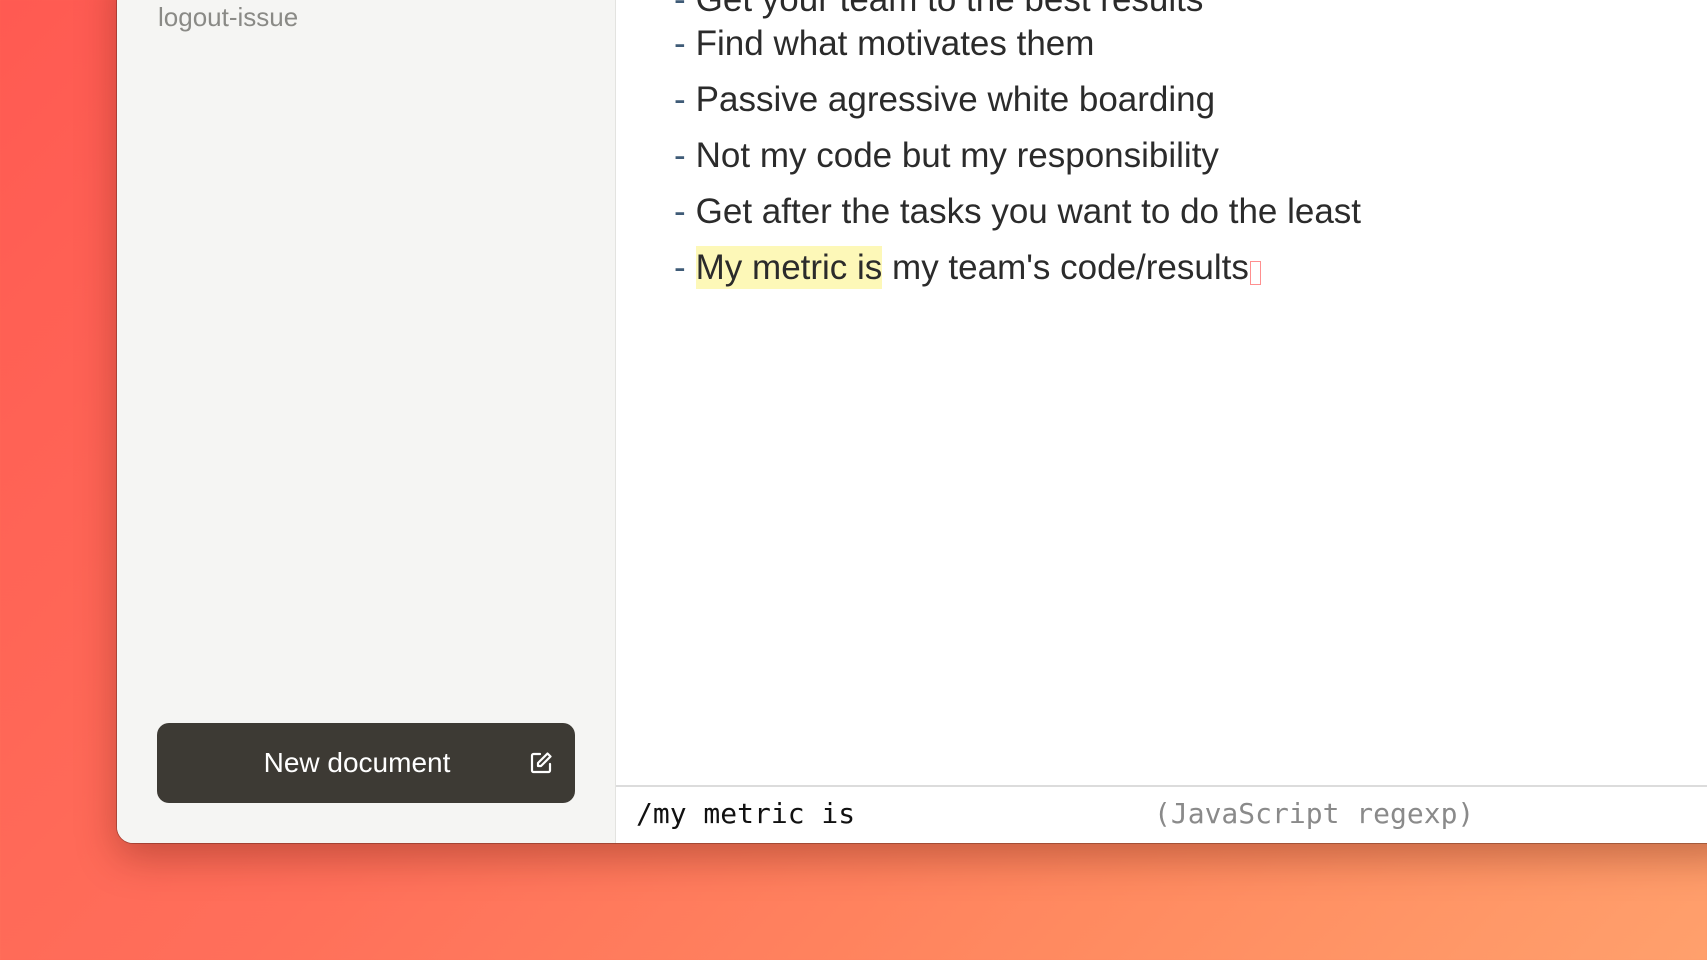  Describe the element at coordinates (1255, 273) in the screenshot. I see `text-cursor` at that location.